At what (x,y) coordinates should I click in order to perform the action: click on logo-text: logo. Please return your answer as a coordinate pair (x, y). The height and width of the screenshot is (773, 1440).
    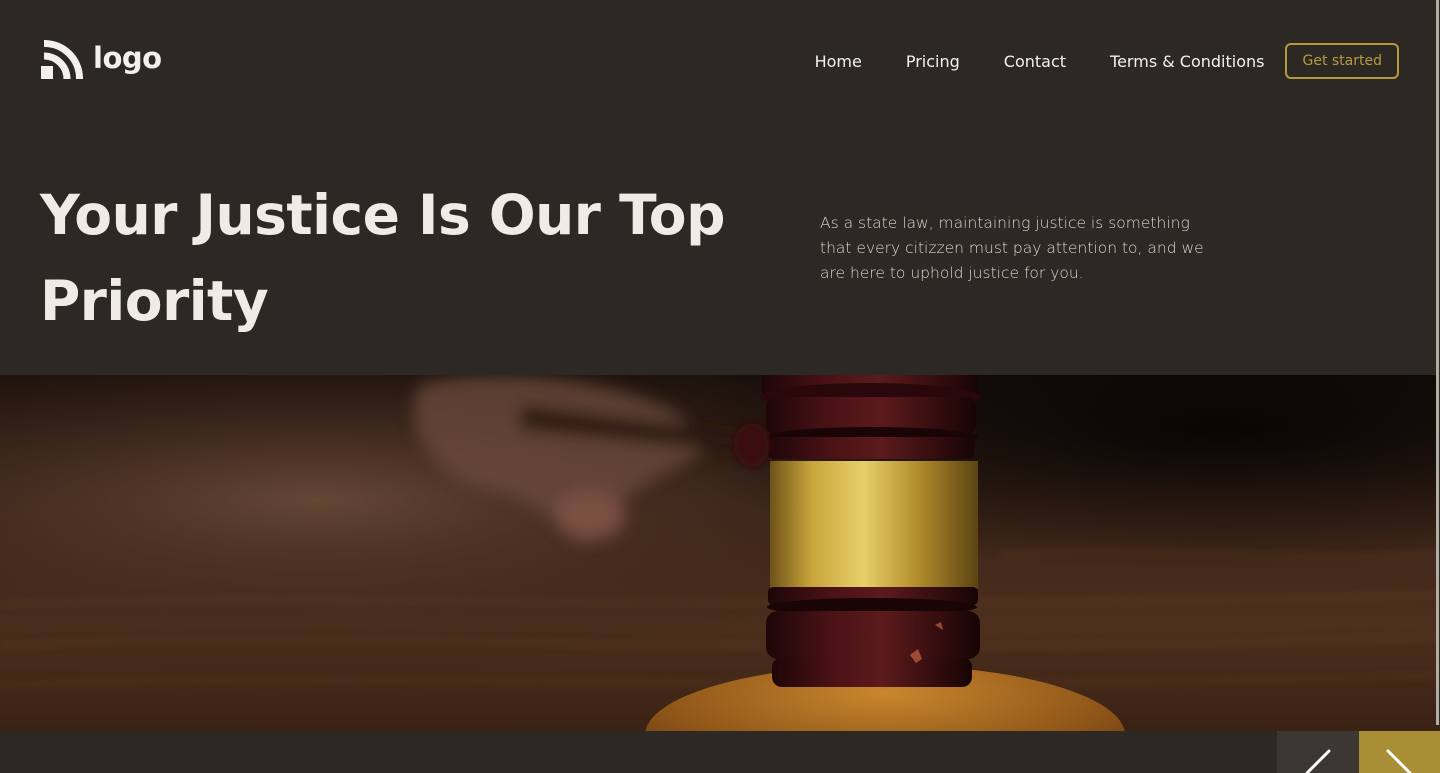
    Looking at the image, I should click on (127, 57).